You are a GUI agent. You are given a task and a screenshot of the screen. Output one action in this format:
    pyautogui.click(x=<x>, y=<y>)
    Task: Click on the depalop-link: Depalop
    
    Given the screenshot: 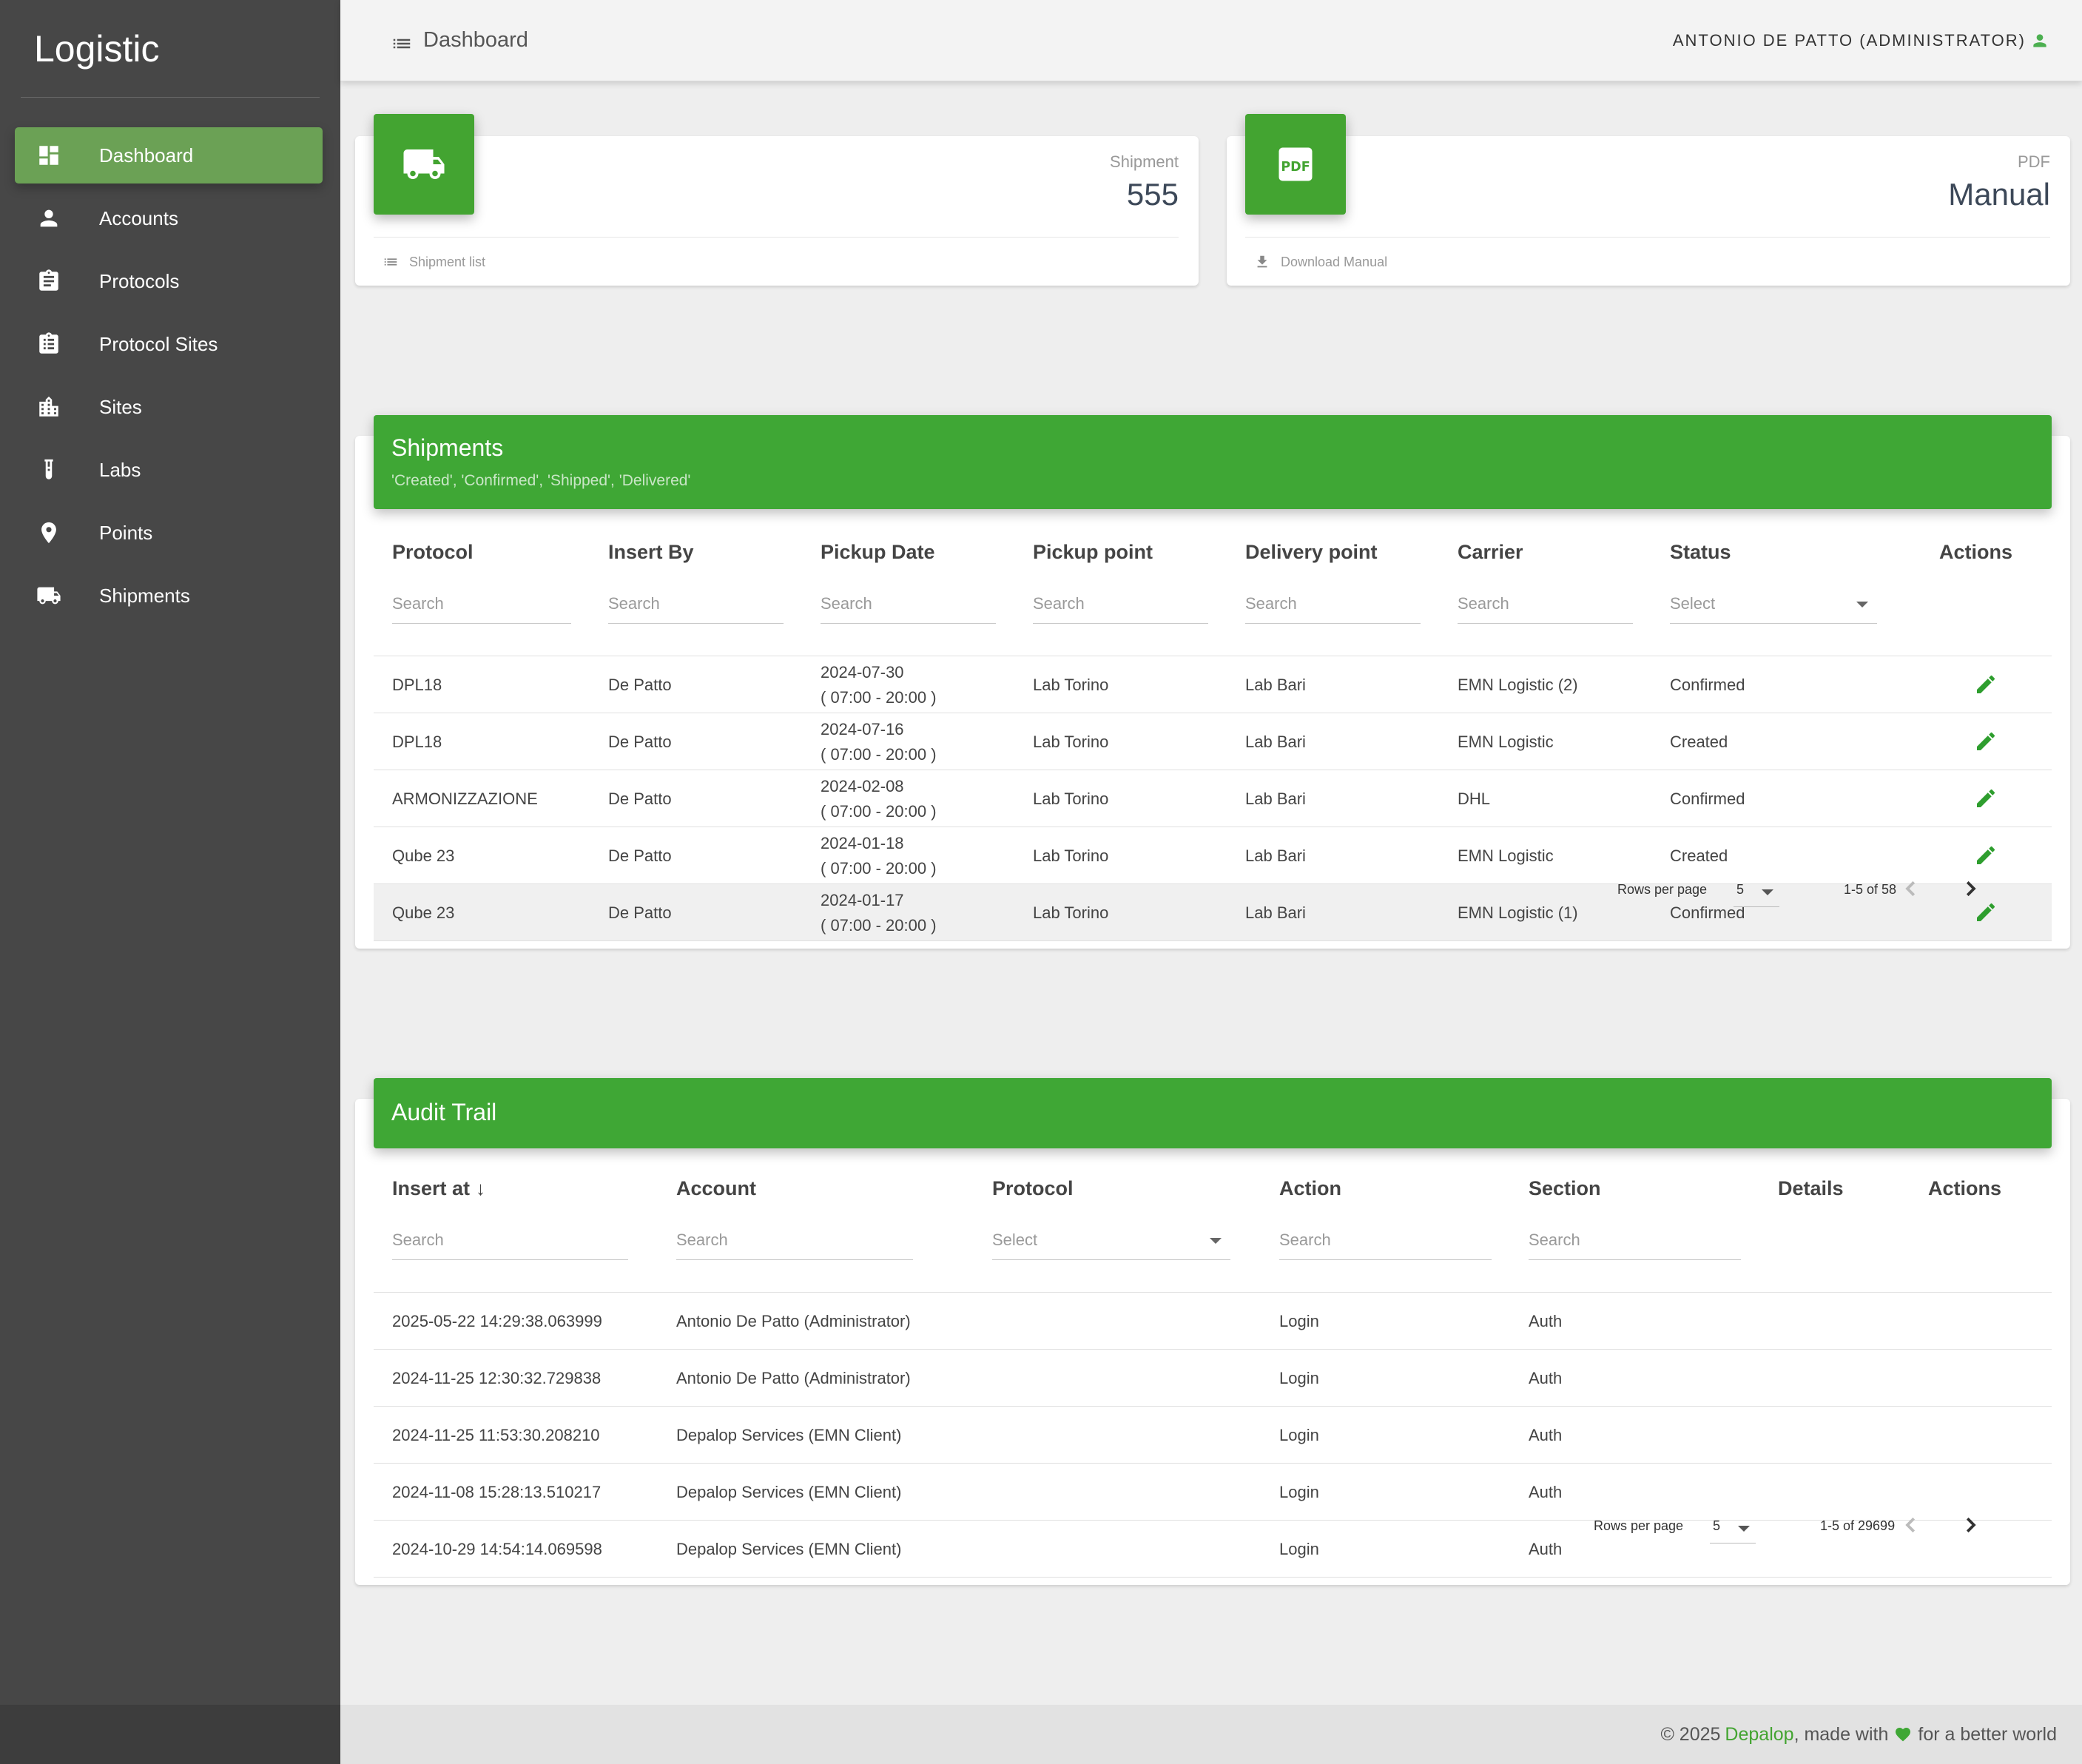 What is the action you would take?
    pyautogui.click(x=1759, y=1735)
    